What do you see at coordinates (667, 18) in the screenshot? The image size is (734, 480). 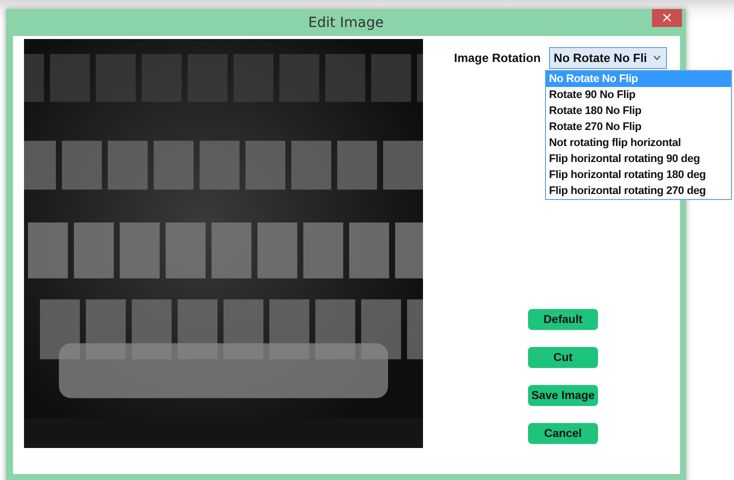 I see `close-button: ×` at bounding box center [667, 18].